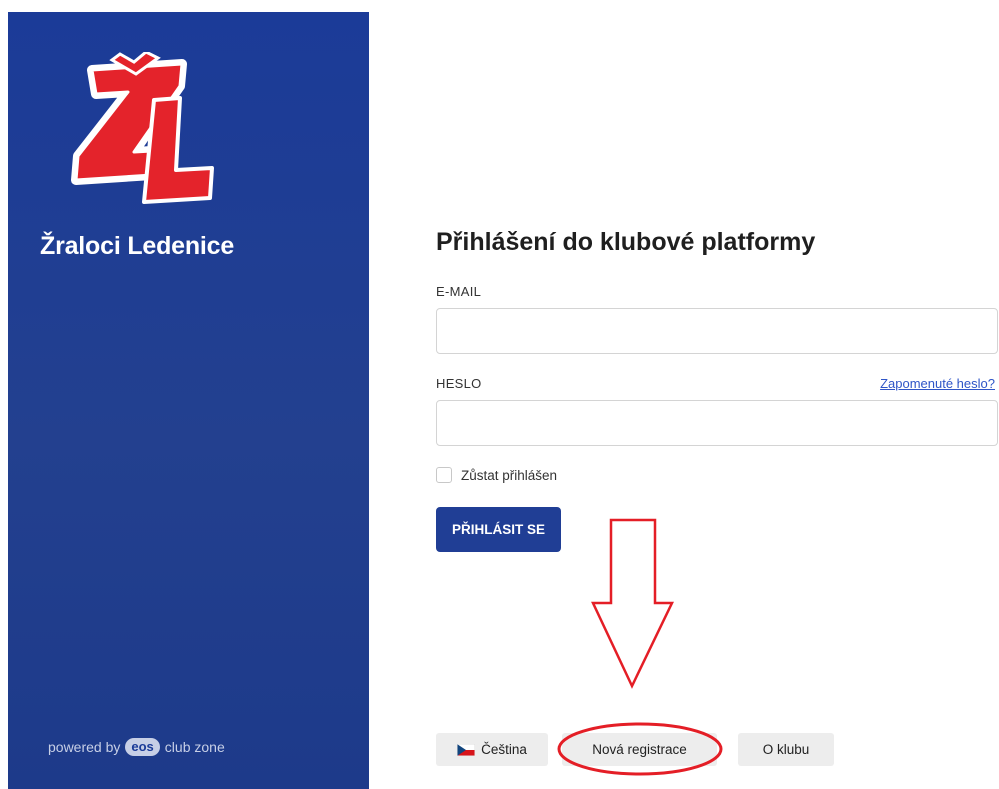 The image size is (999, 789). Describe the element at coordinates (194, 747) in the screenshot. I see `powered-suffix: club zone` at that location.